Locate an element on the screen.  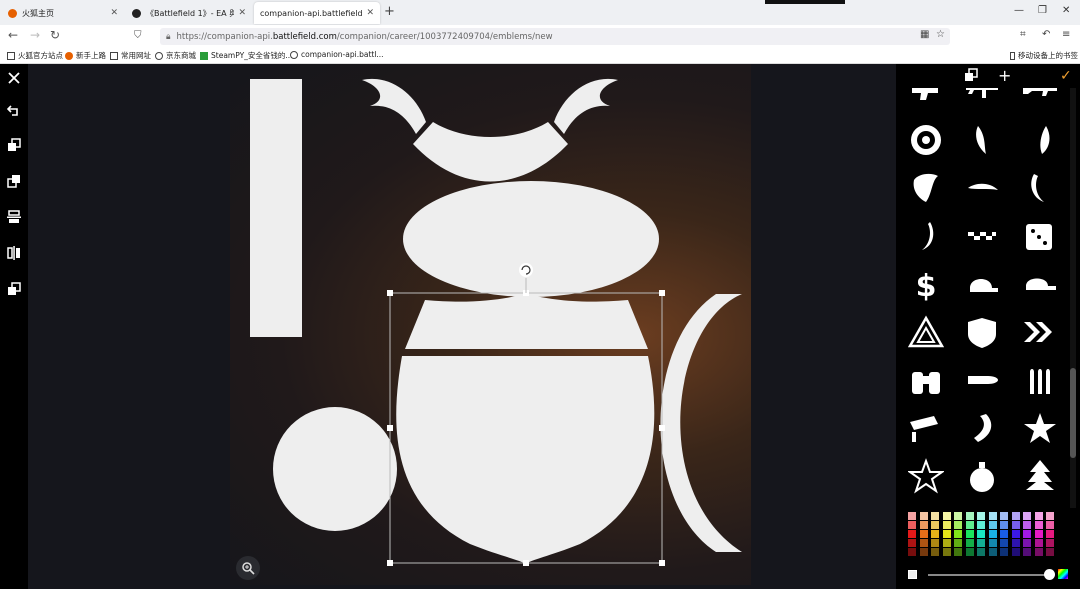
bullet-icon is located at coordinates (982, 380).